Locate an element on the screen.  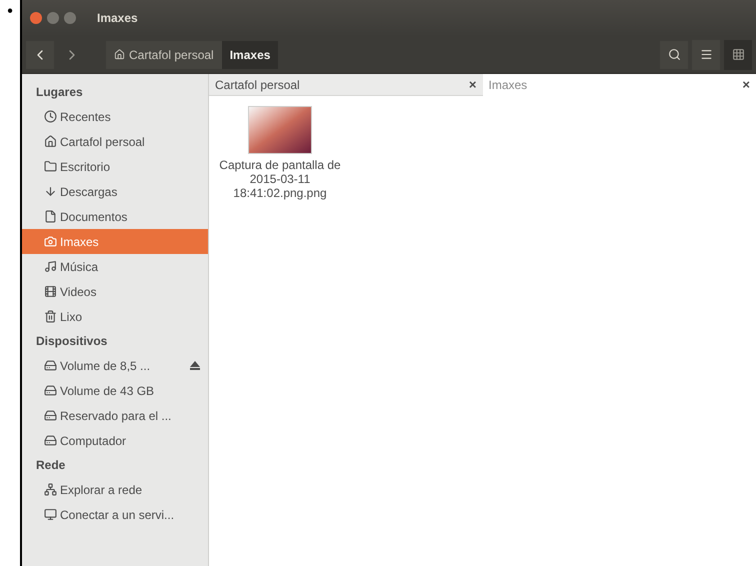
grid-view-button is located at coordinates (738, 55).